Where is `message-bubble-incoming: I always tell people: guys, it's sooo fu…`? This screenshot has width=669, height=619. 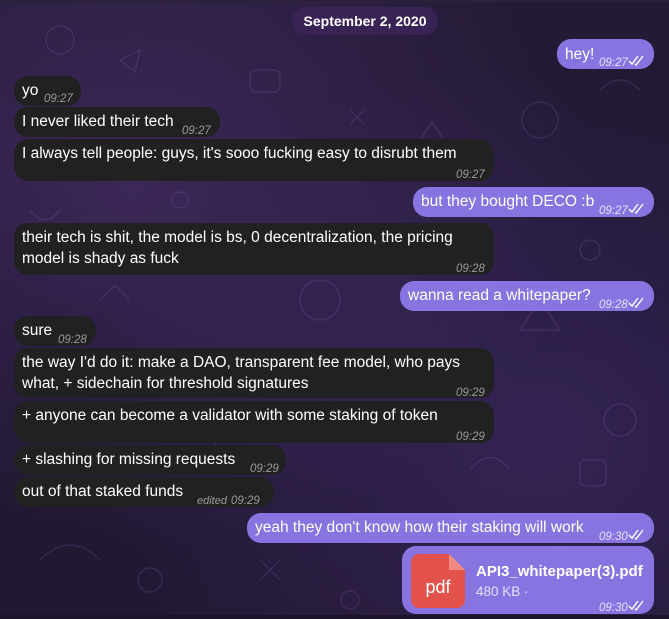 message-bubble-incoming: I always tell people: guys, it's sooo fu… is located at coordinates (254, 160).